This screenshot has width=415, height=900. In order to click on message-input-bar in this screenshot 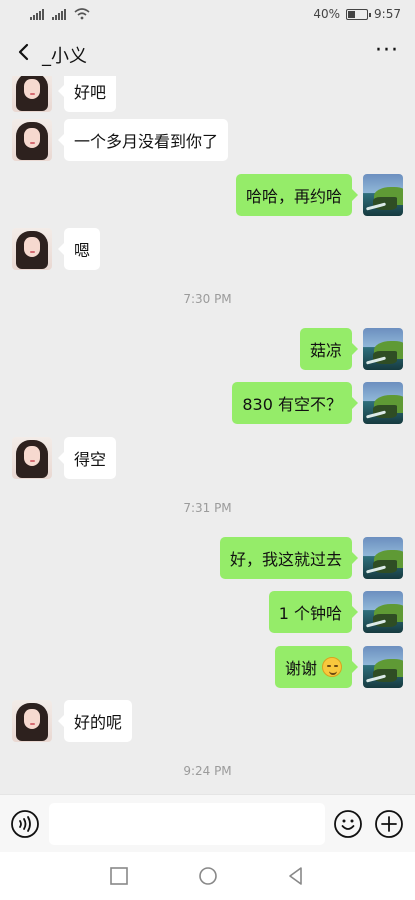, I will do `click(207, 823)`.